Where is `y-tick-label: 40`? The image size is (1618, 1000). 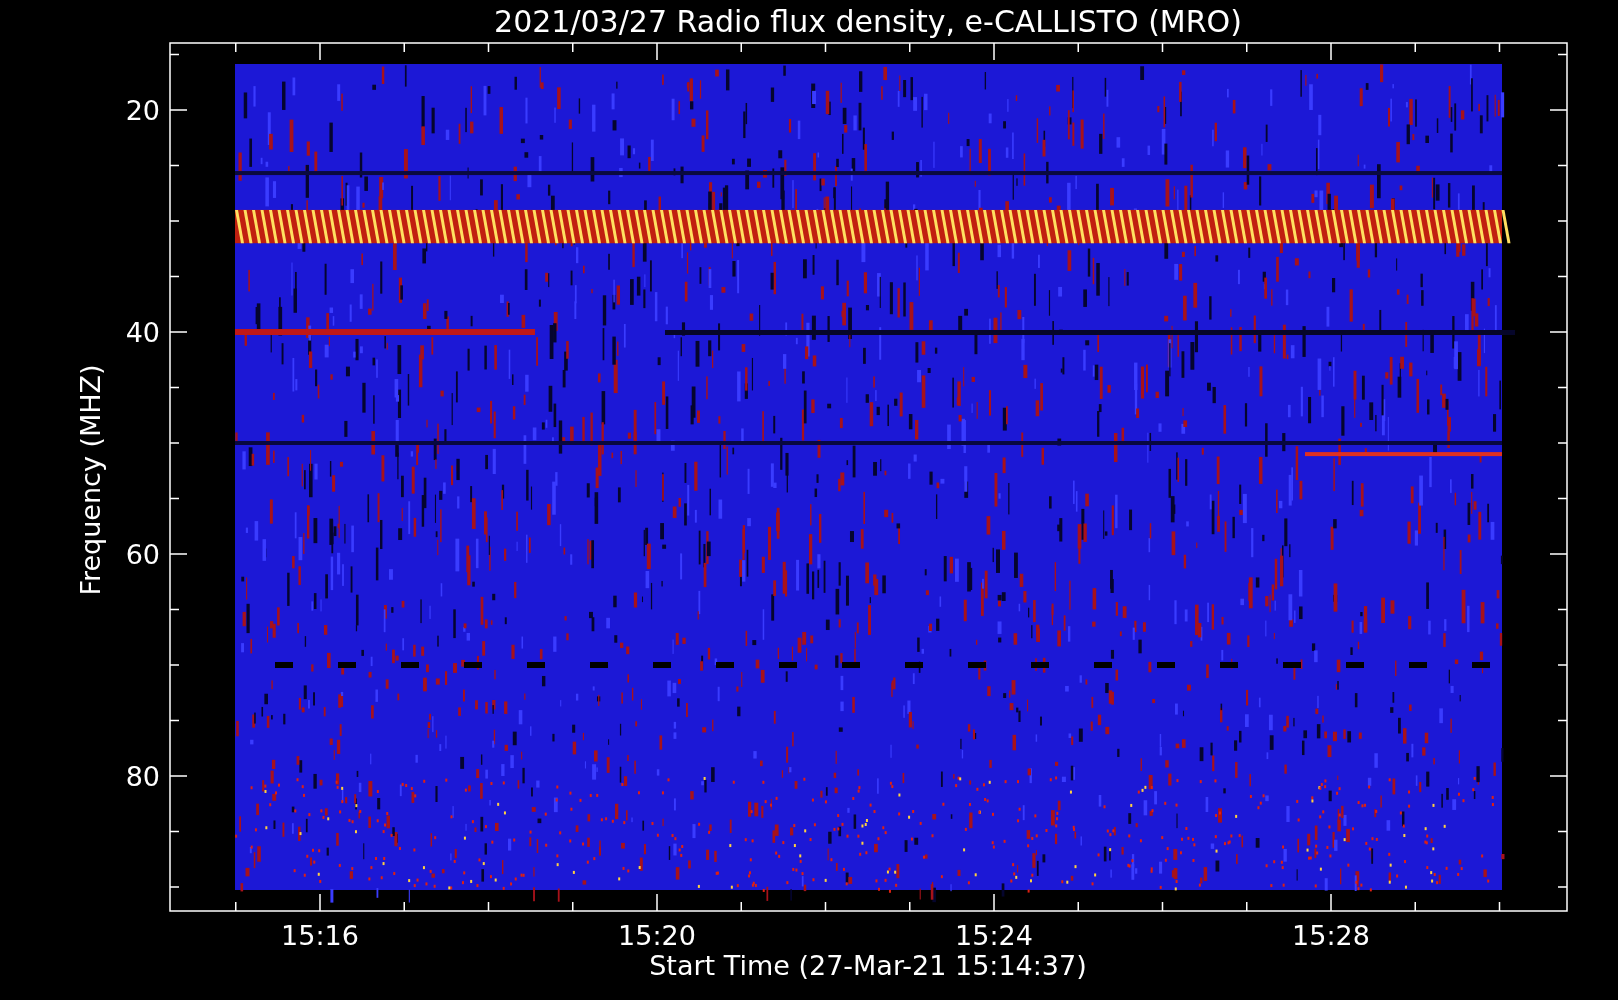 y-tick-label: 40 is located at coordinates (142, 332).